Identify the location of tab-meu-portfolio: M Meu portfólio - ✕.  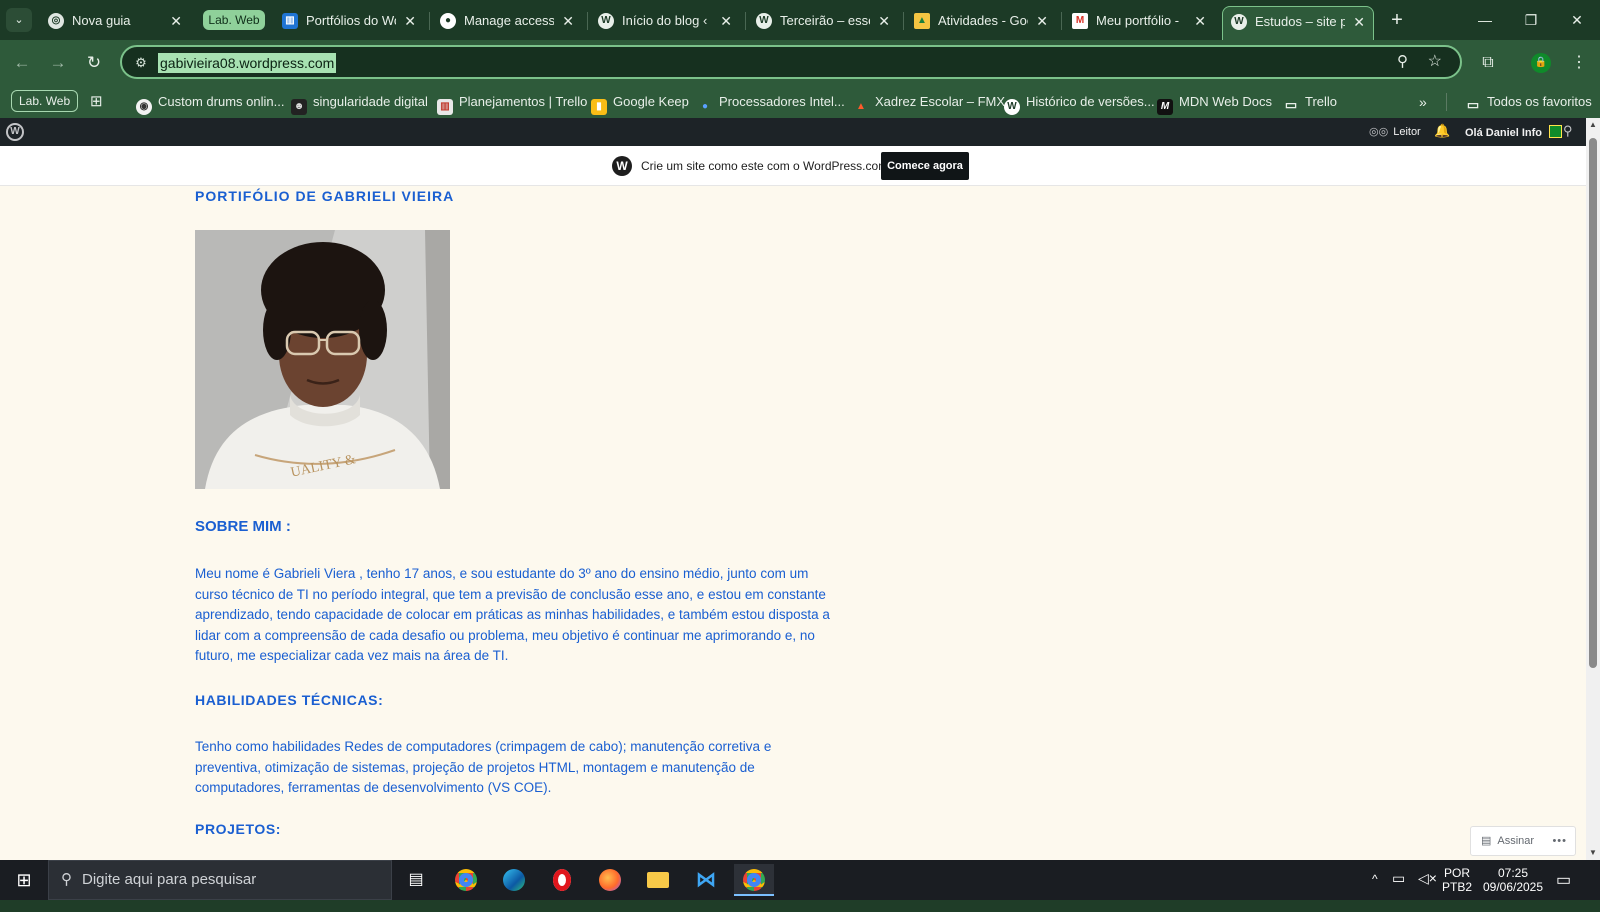
(1139, 21).